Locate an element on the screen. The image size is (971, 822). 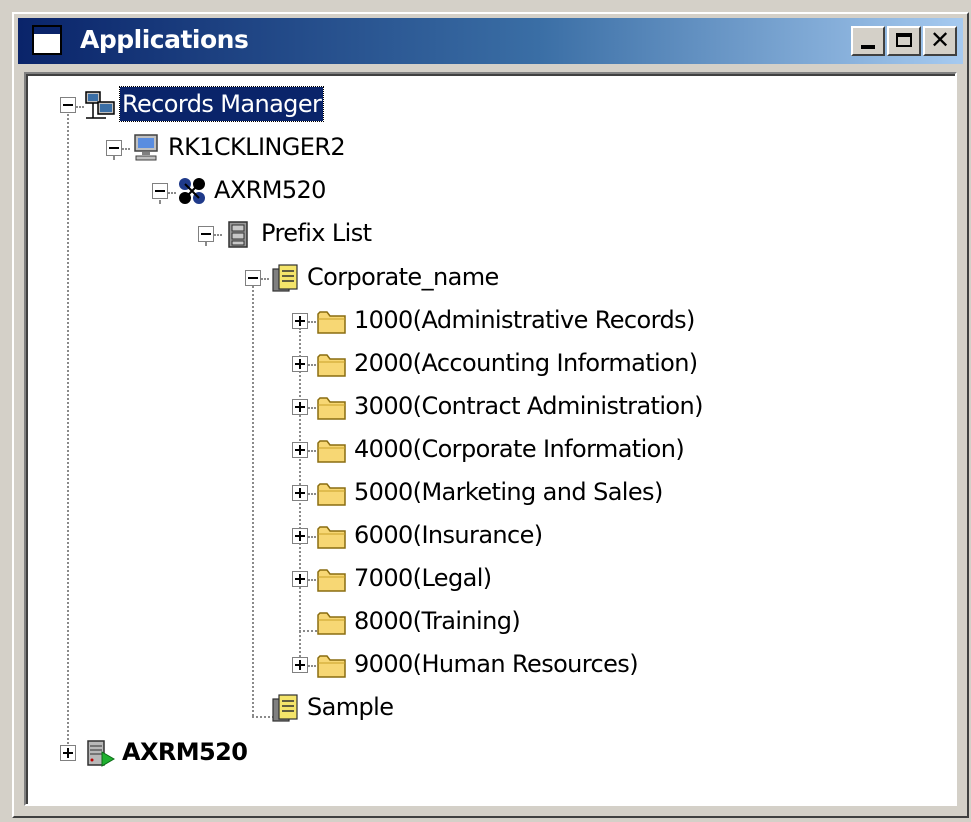
tree-node-label: Records Manager is located at coordinates (221, 104).